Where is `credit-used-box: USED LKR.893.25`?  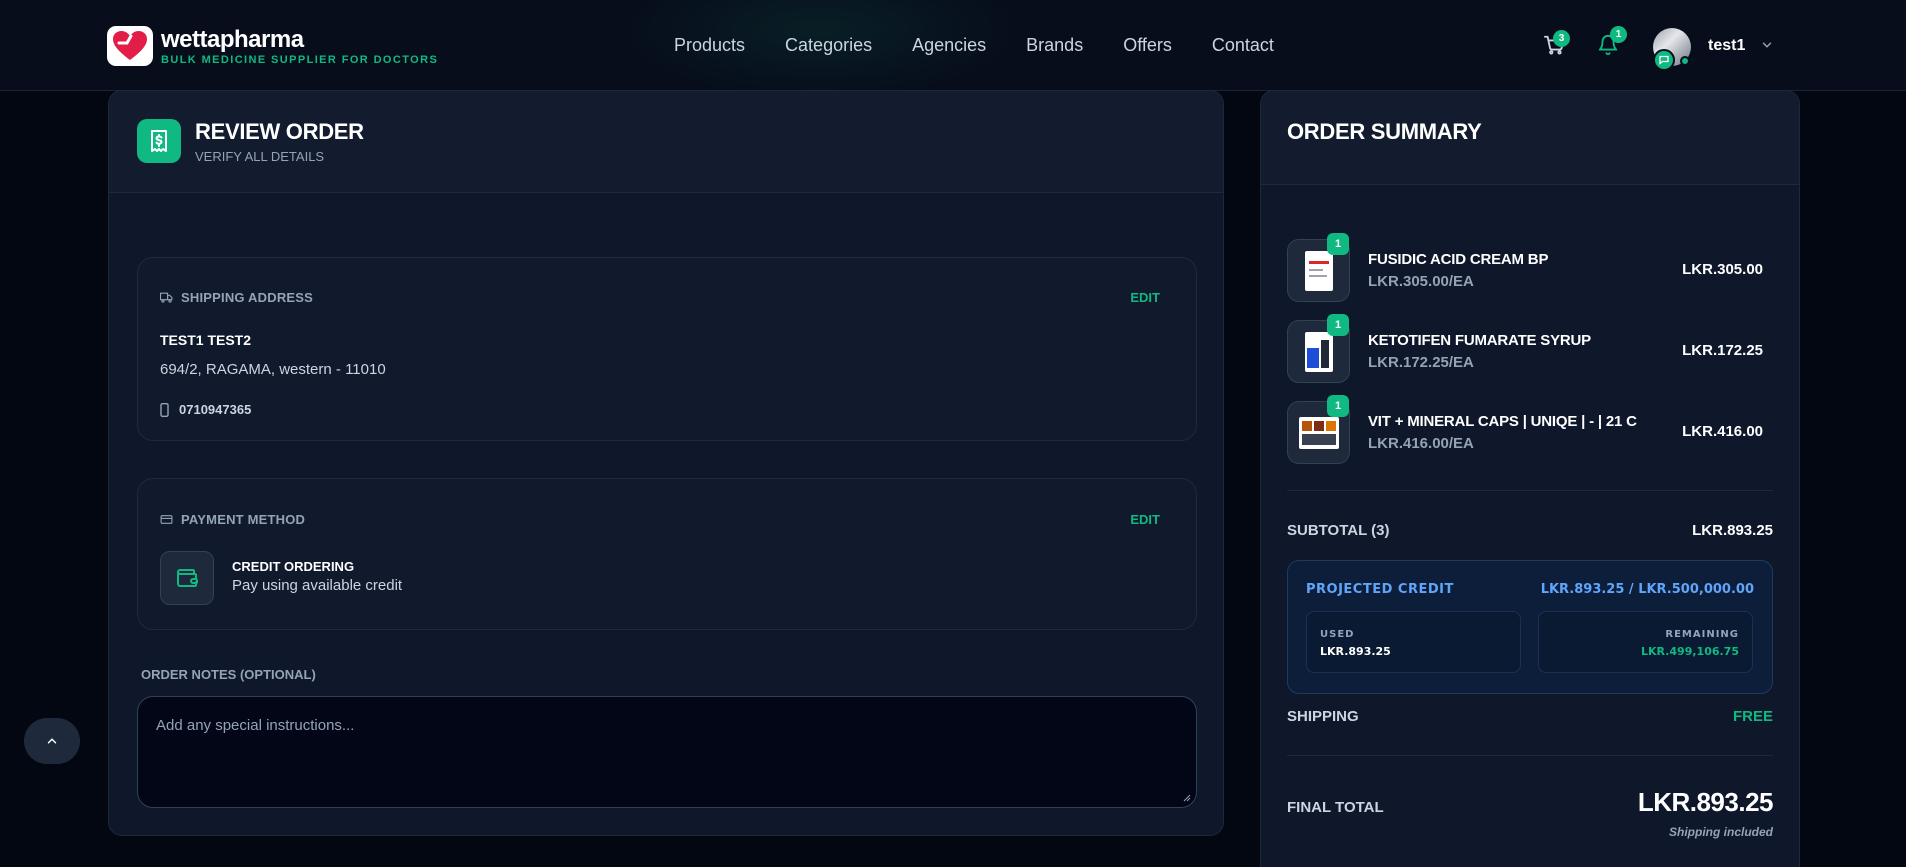 credit-used-box: USED LKR.893.25 is located at coordinates (1413, 642).